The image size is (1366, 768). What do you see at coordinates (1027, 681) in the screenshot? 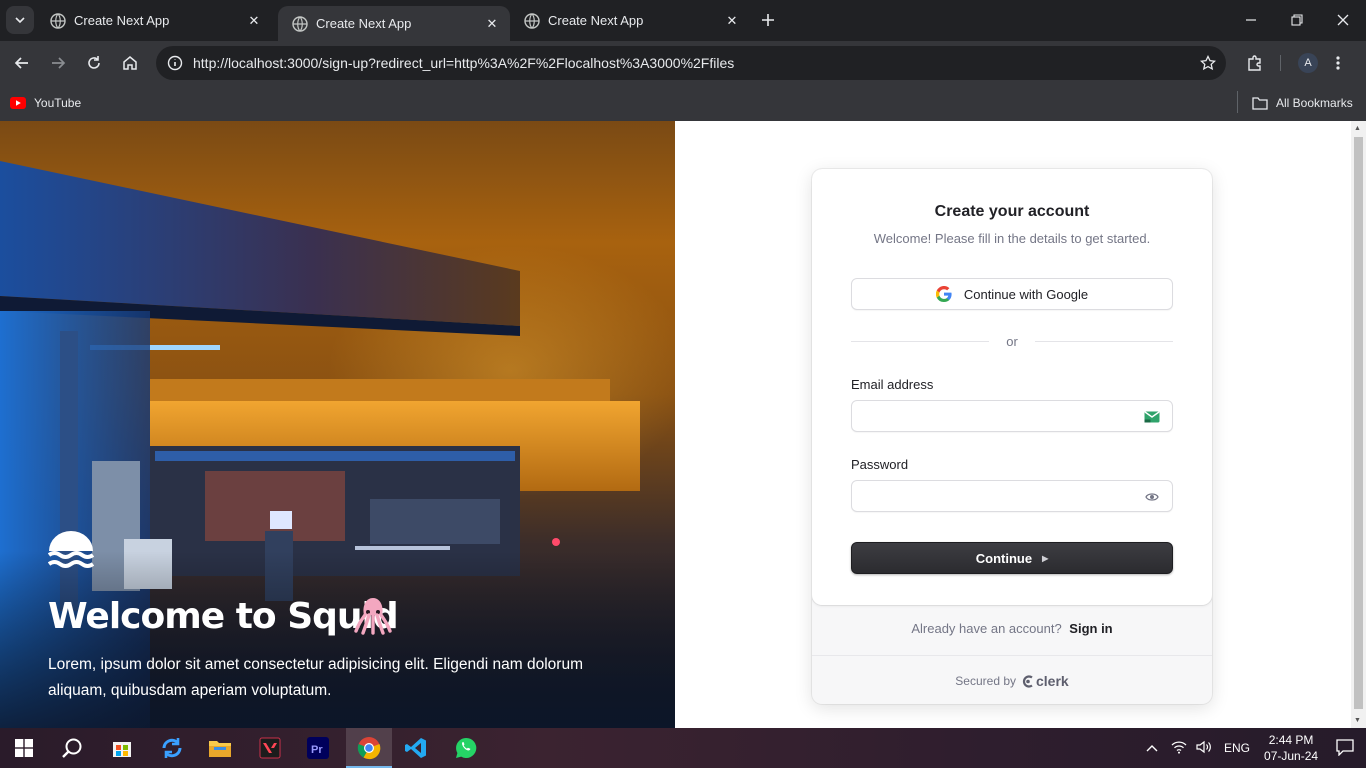
I see `clerk-icon` at bounding box center [1027, 681].